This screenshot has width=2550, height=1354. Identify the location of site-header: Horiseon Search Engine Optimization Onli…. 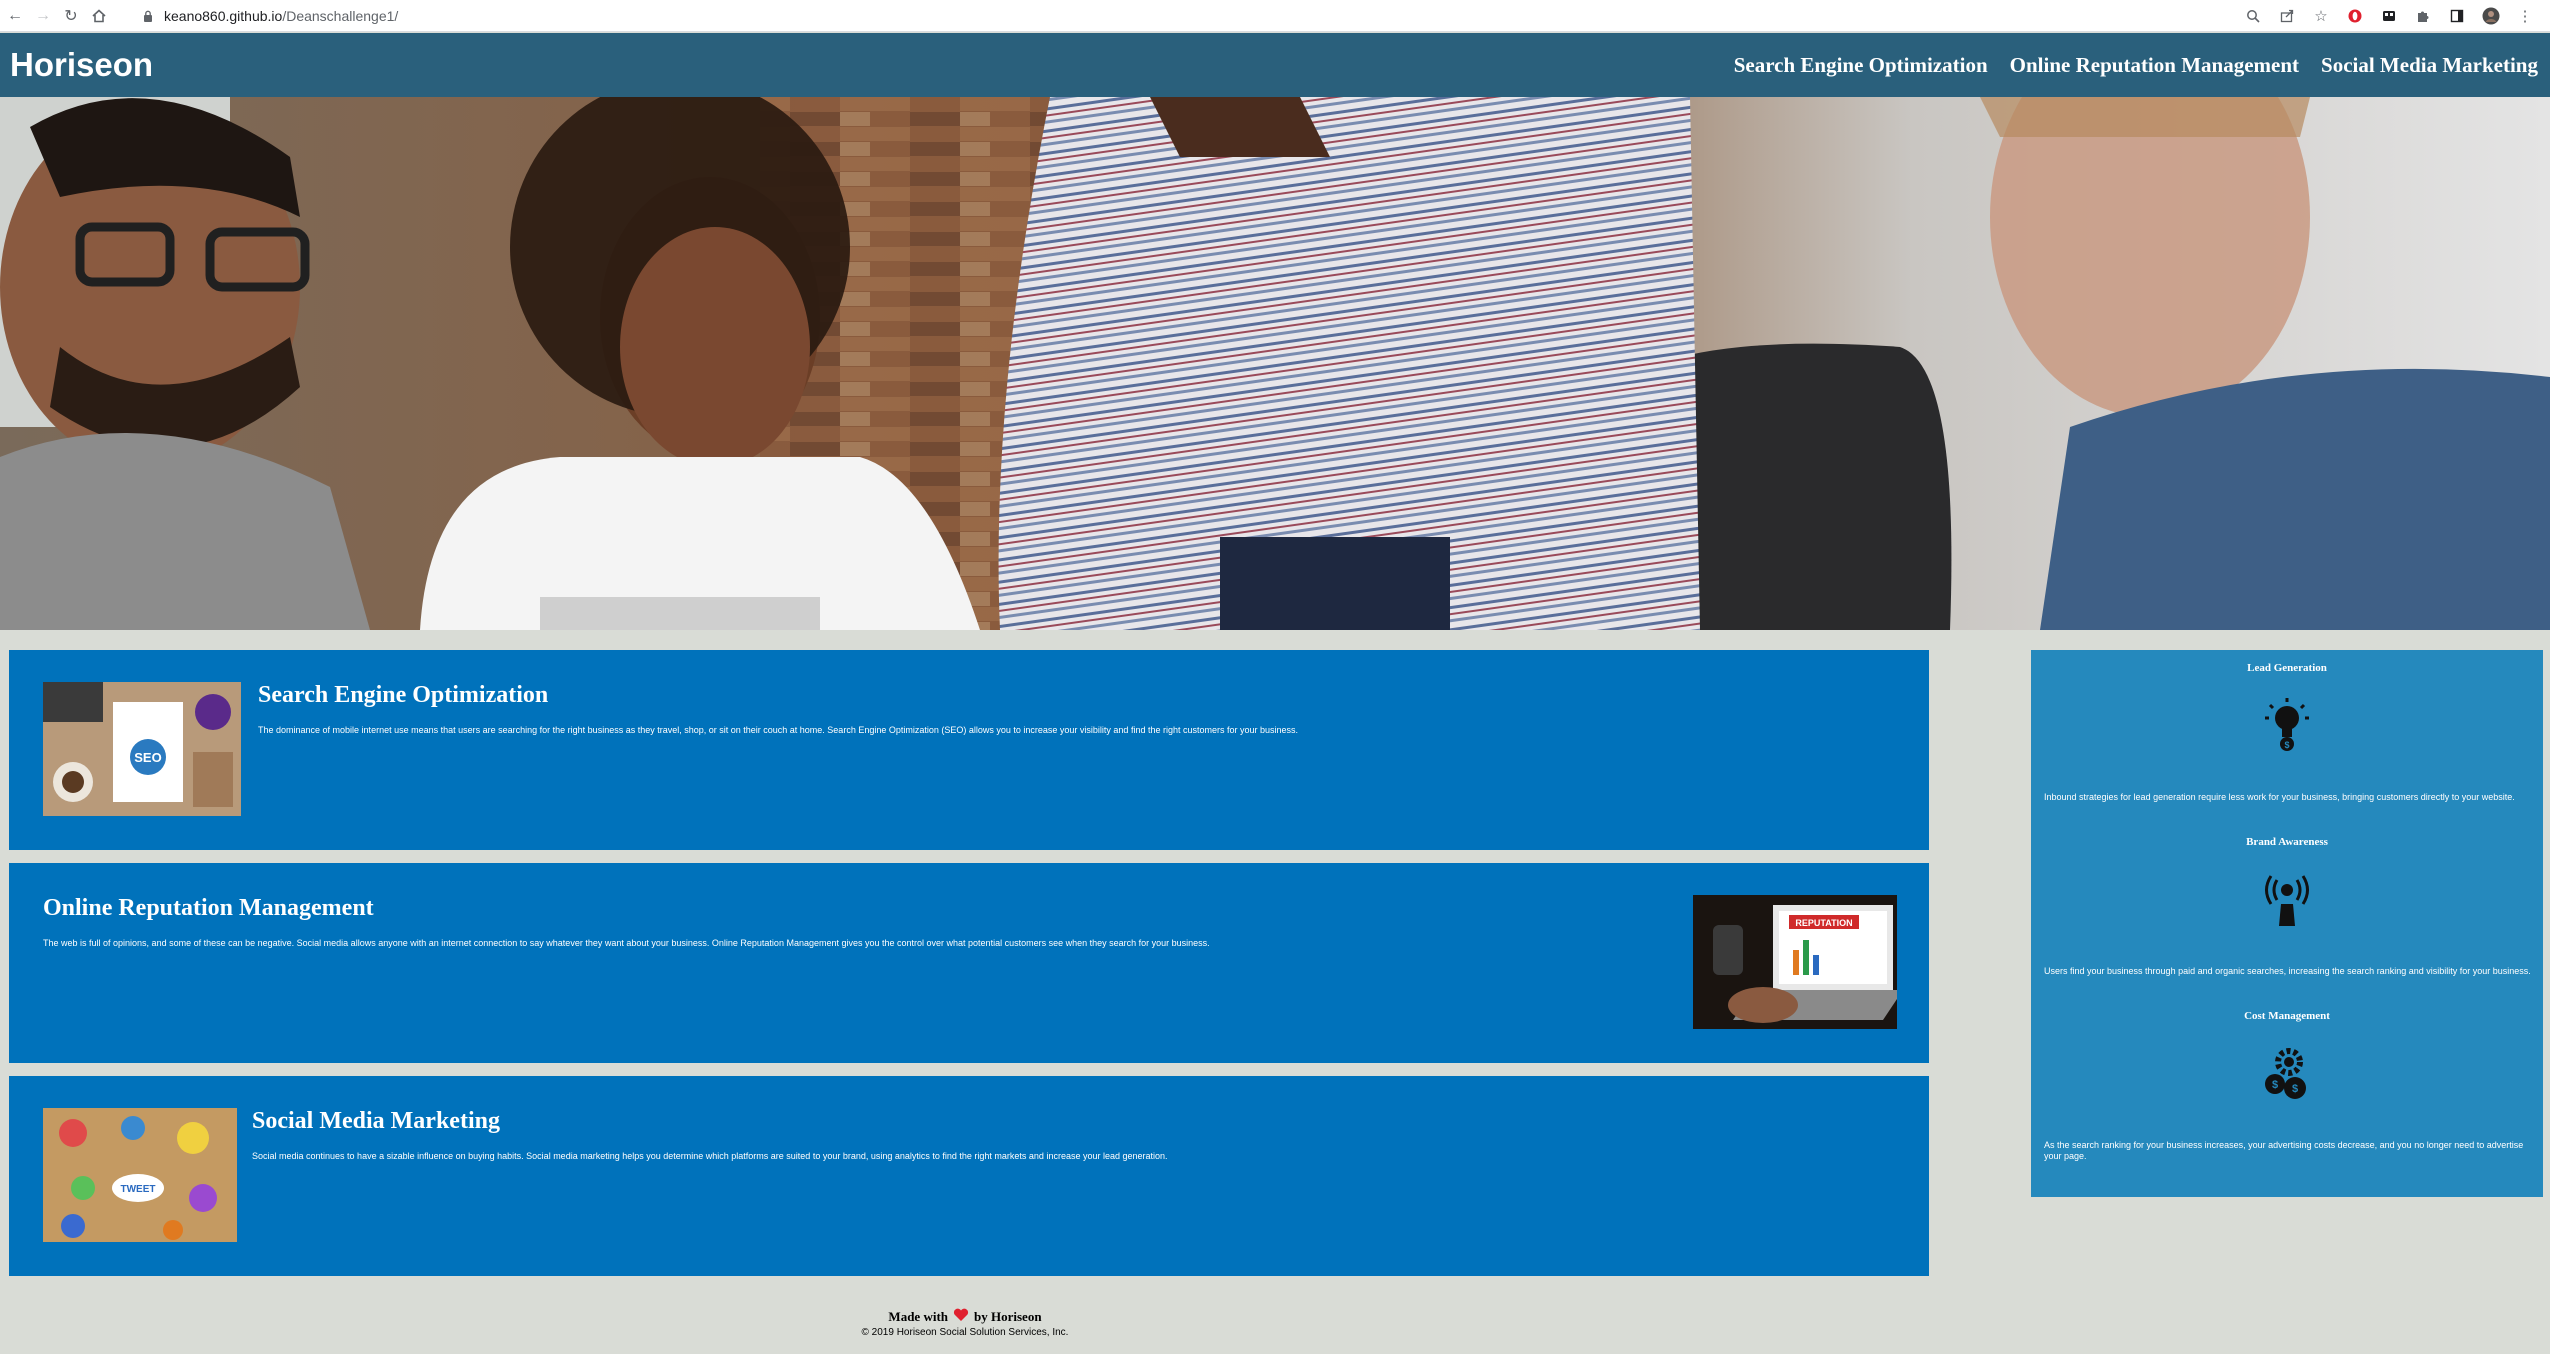
(1275, 65).